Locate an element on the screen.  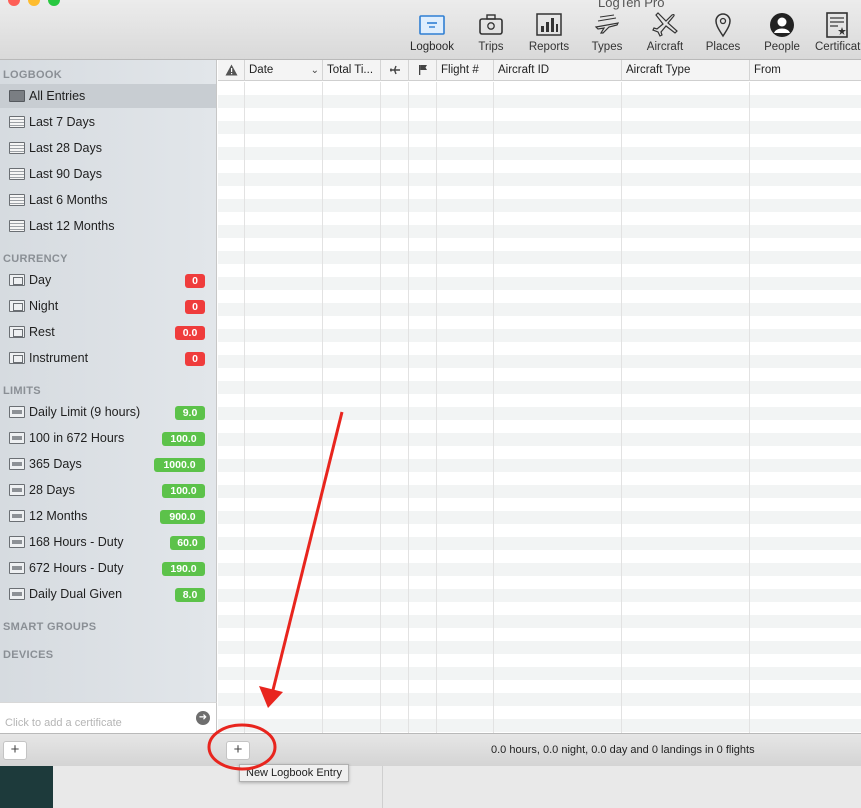
warning-icon is located at coordinates (231, 70).